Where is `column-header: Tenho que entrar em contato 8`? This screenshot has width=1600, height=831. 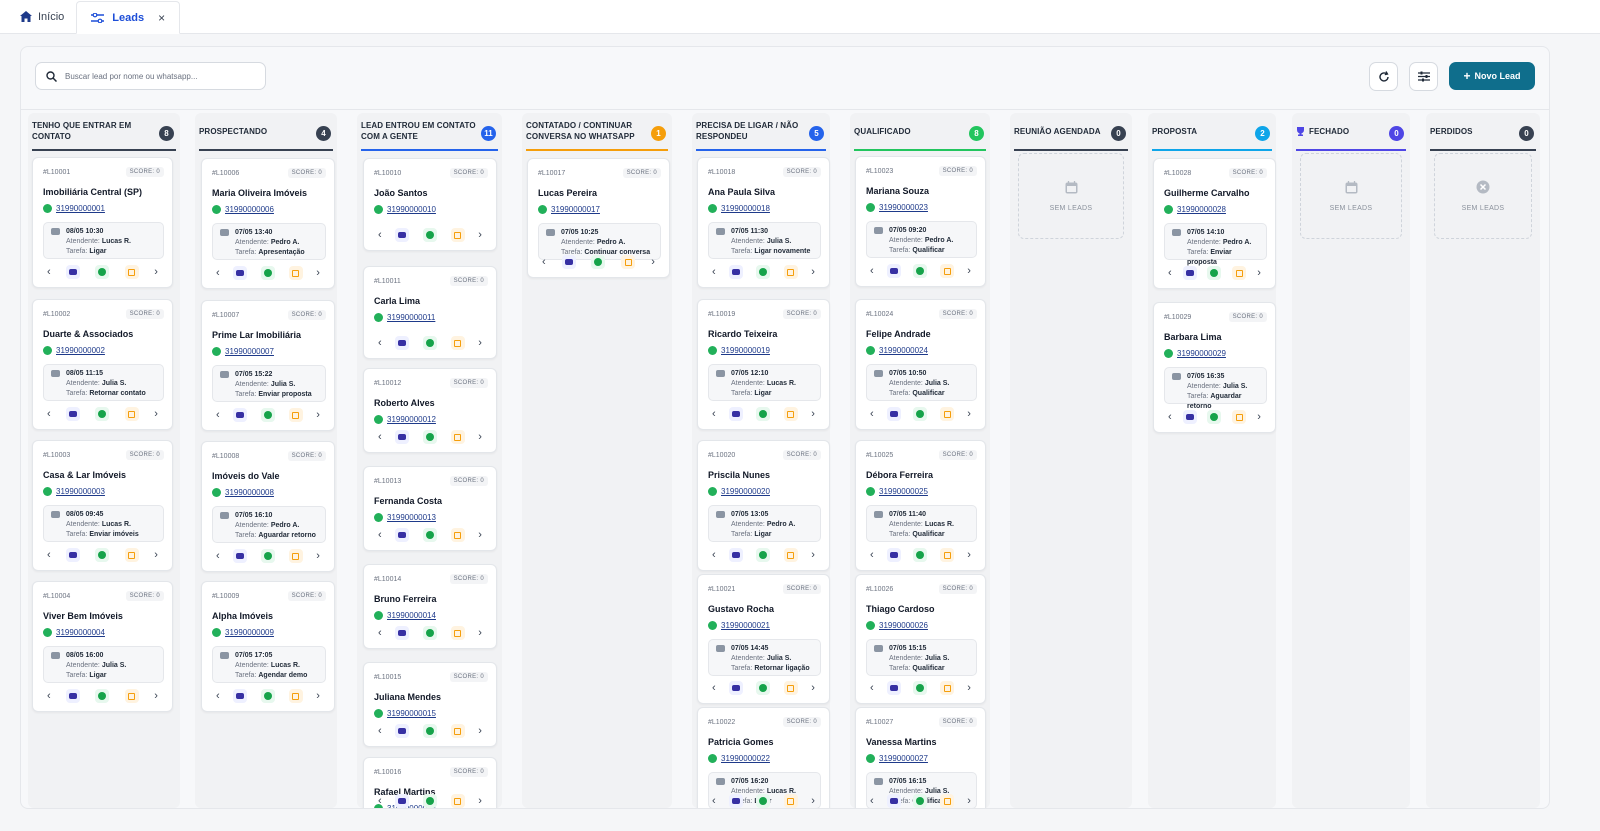
column-header: Tenho que entrar em contato 8 is located at coordinates (104, 132).